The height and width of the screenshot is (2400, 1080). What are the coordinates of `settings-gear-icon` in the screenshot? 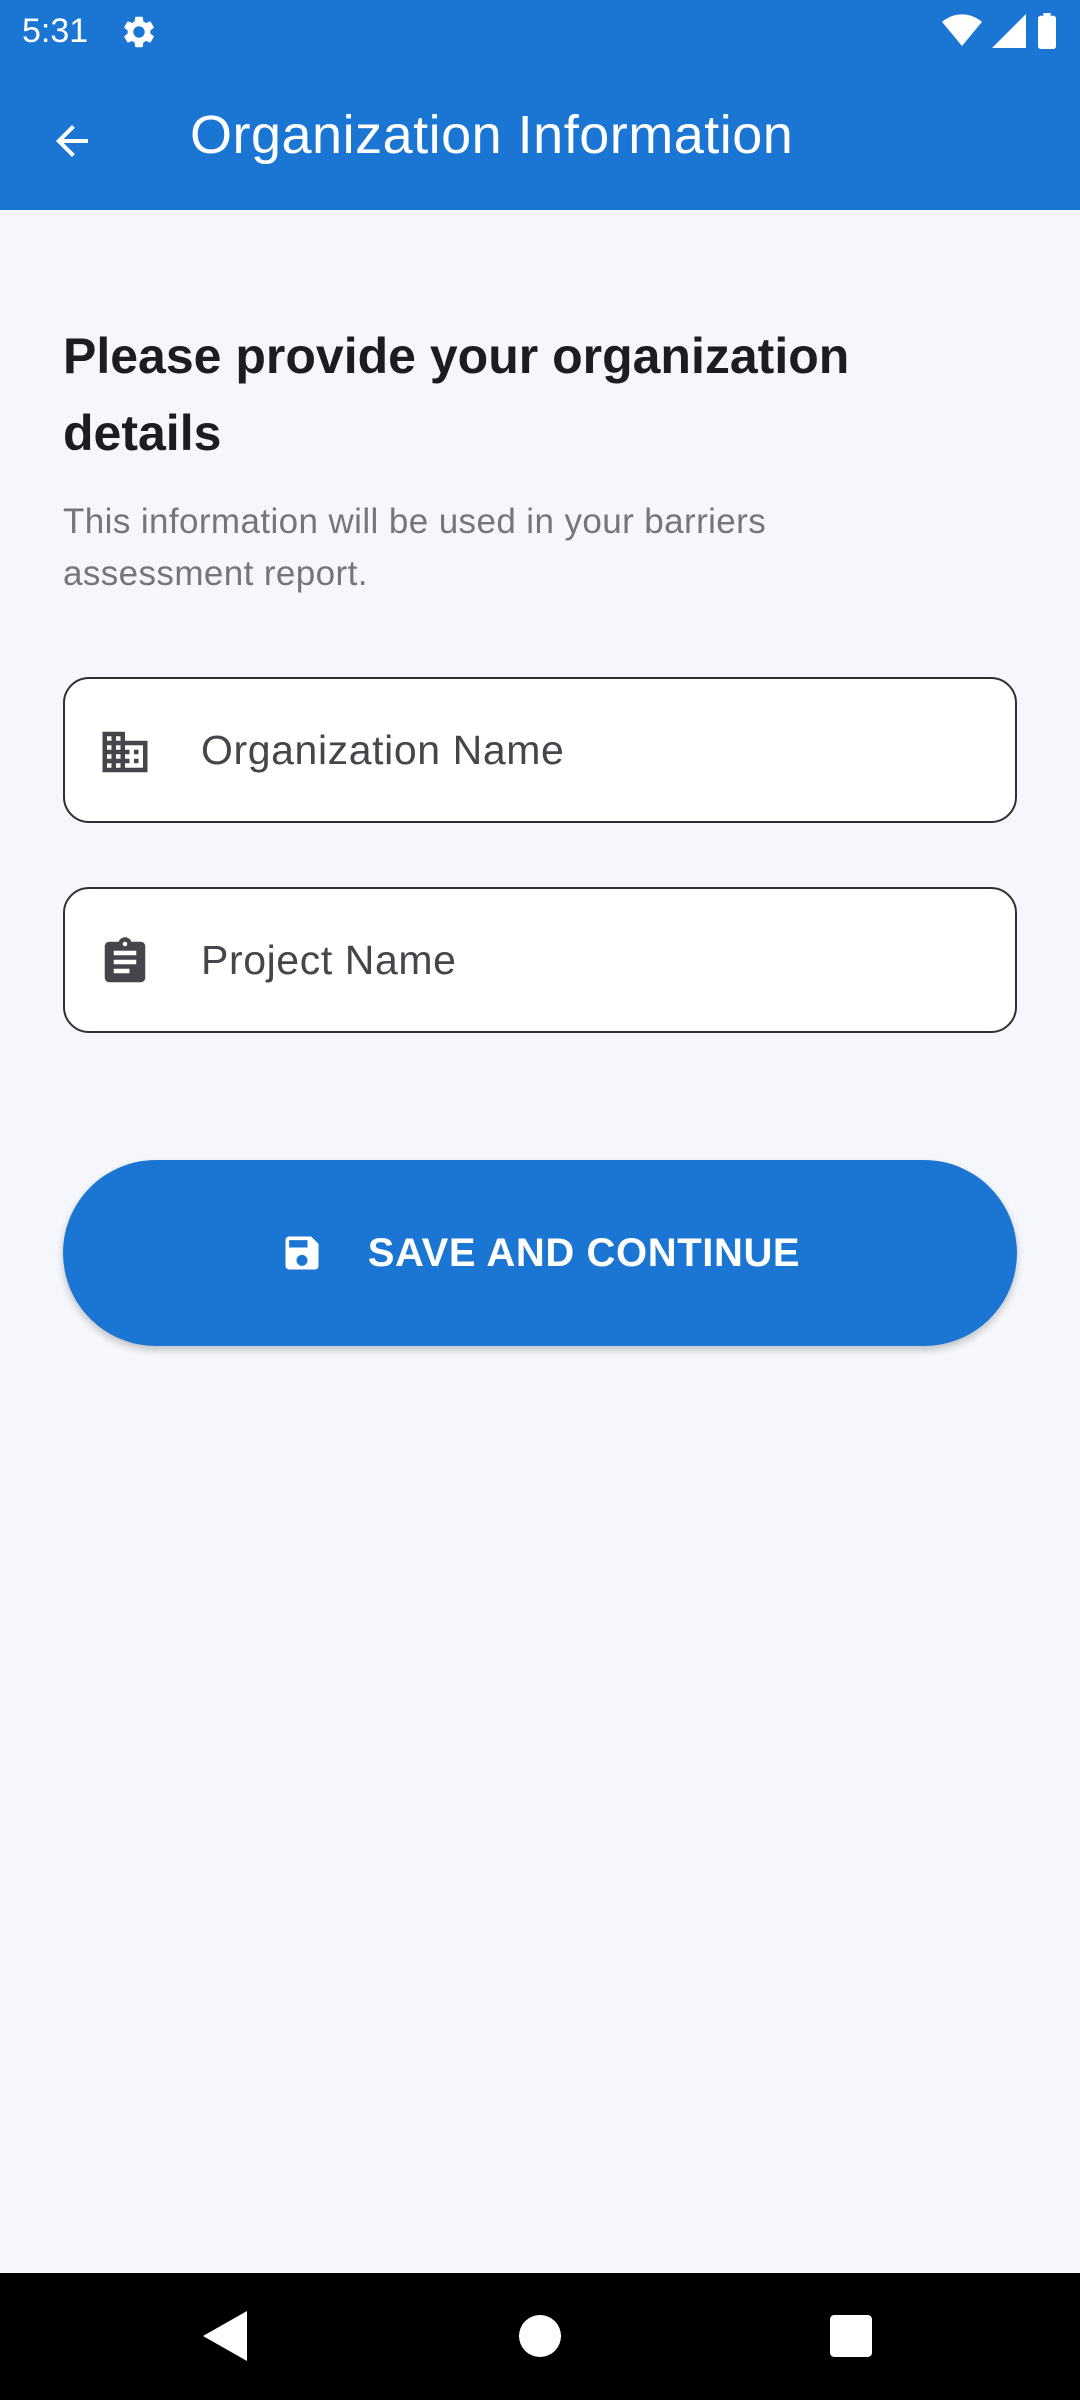 It's located at (139, 32).